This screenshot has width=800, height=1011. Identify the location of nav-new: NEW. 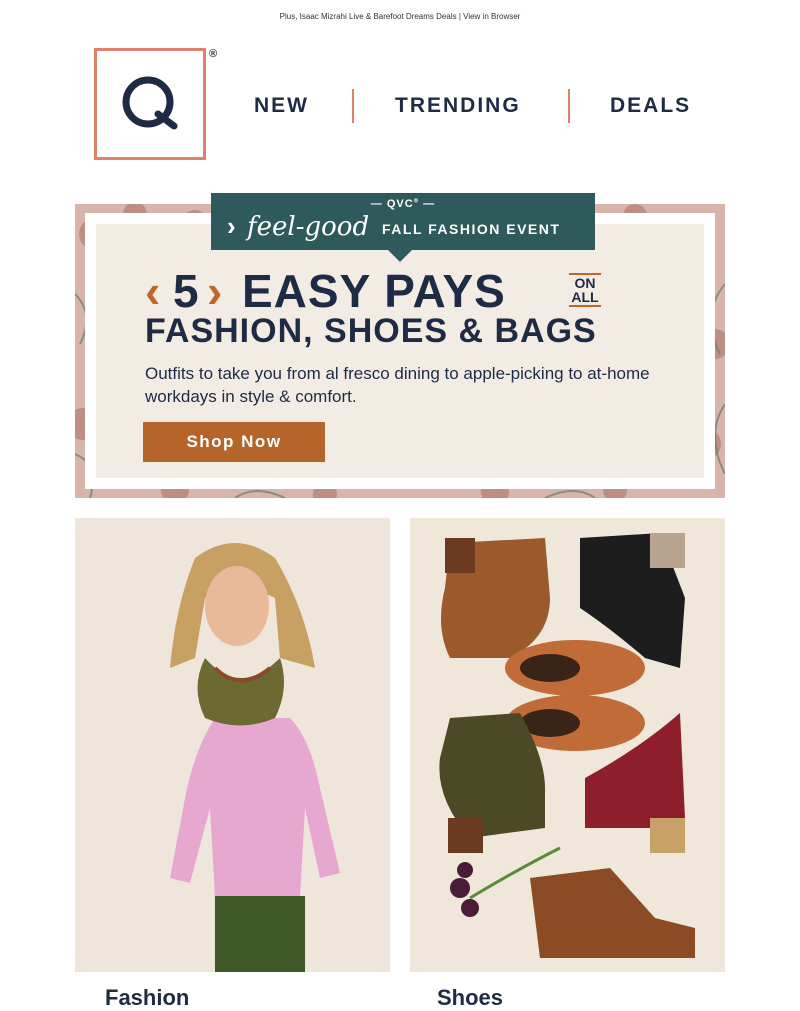
(281, 106).